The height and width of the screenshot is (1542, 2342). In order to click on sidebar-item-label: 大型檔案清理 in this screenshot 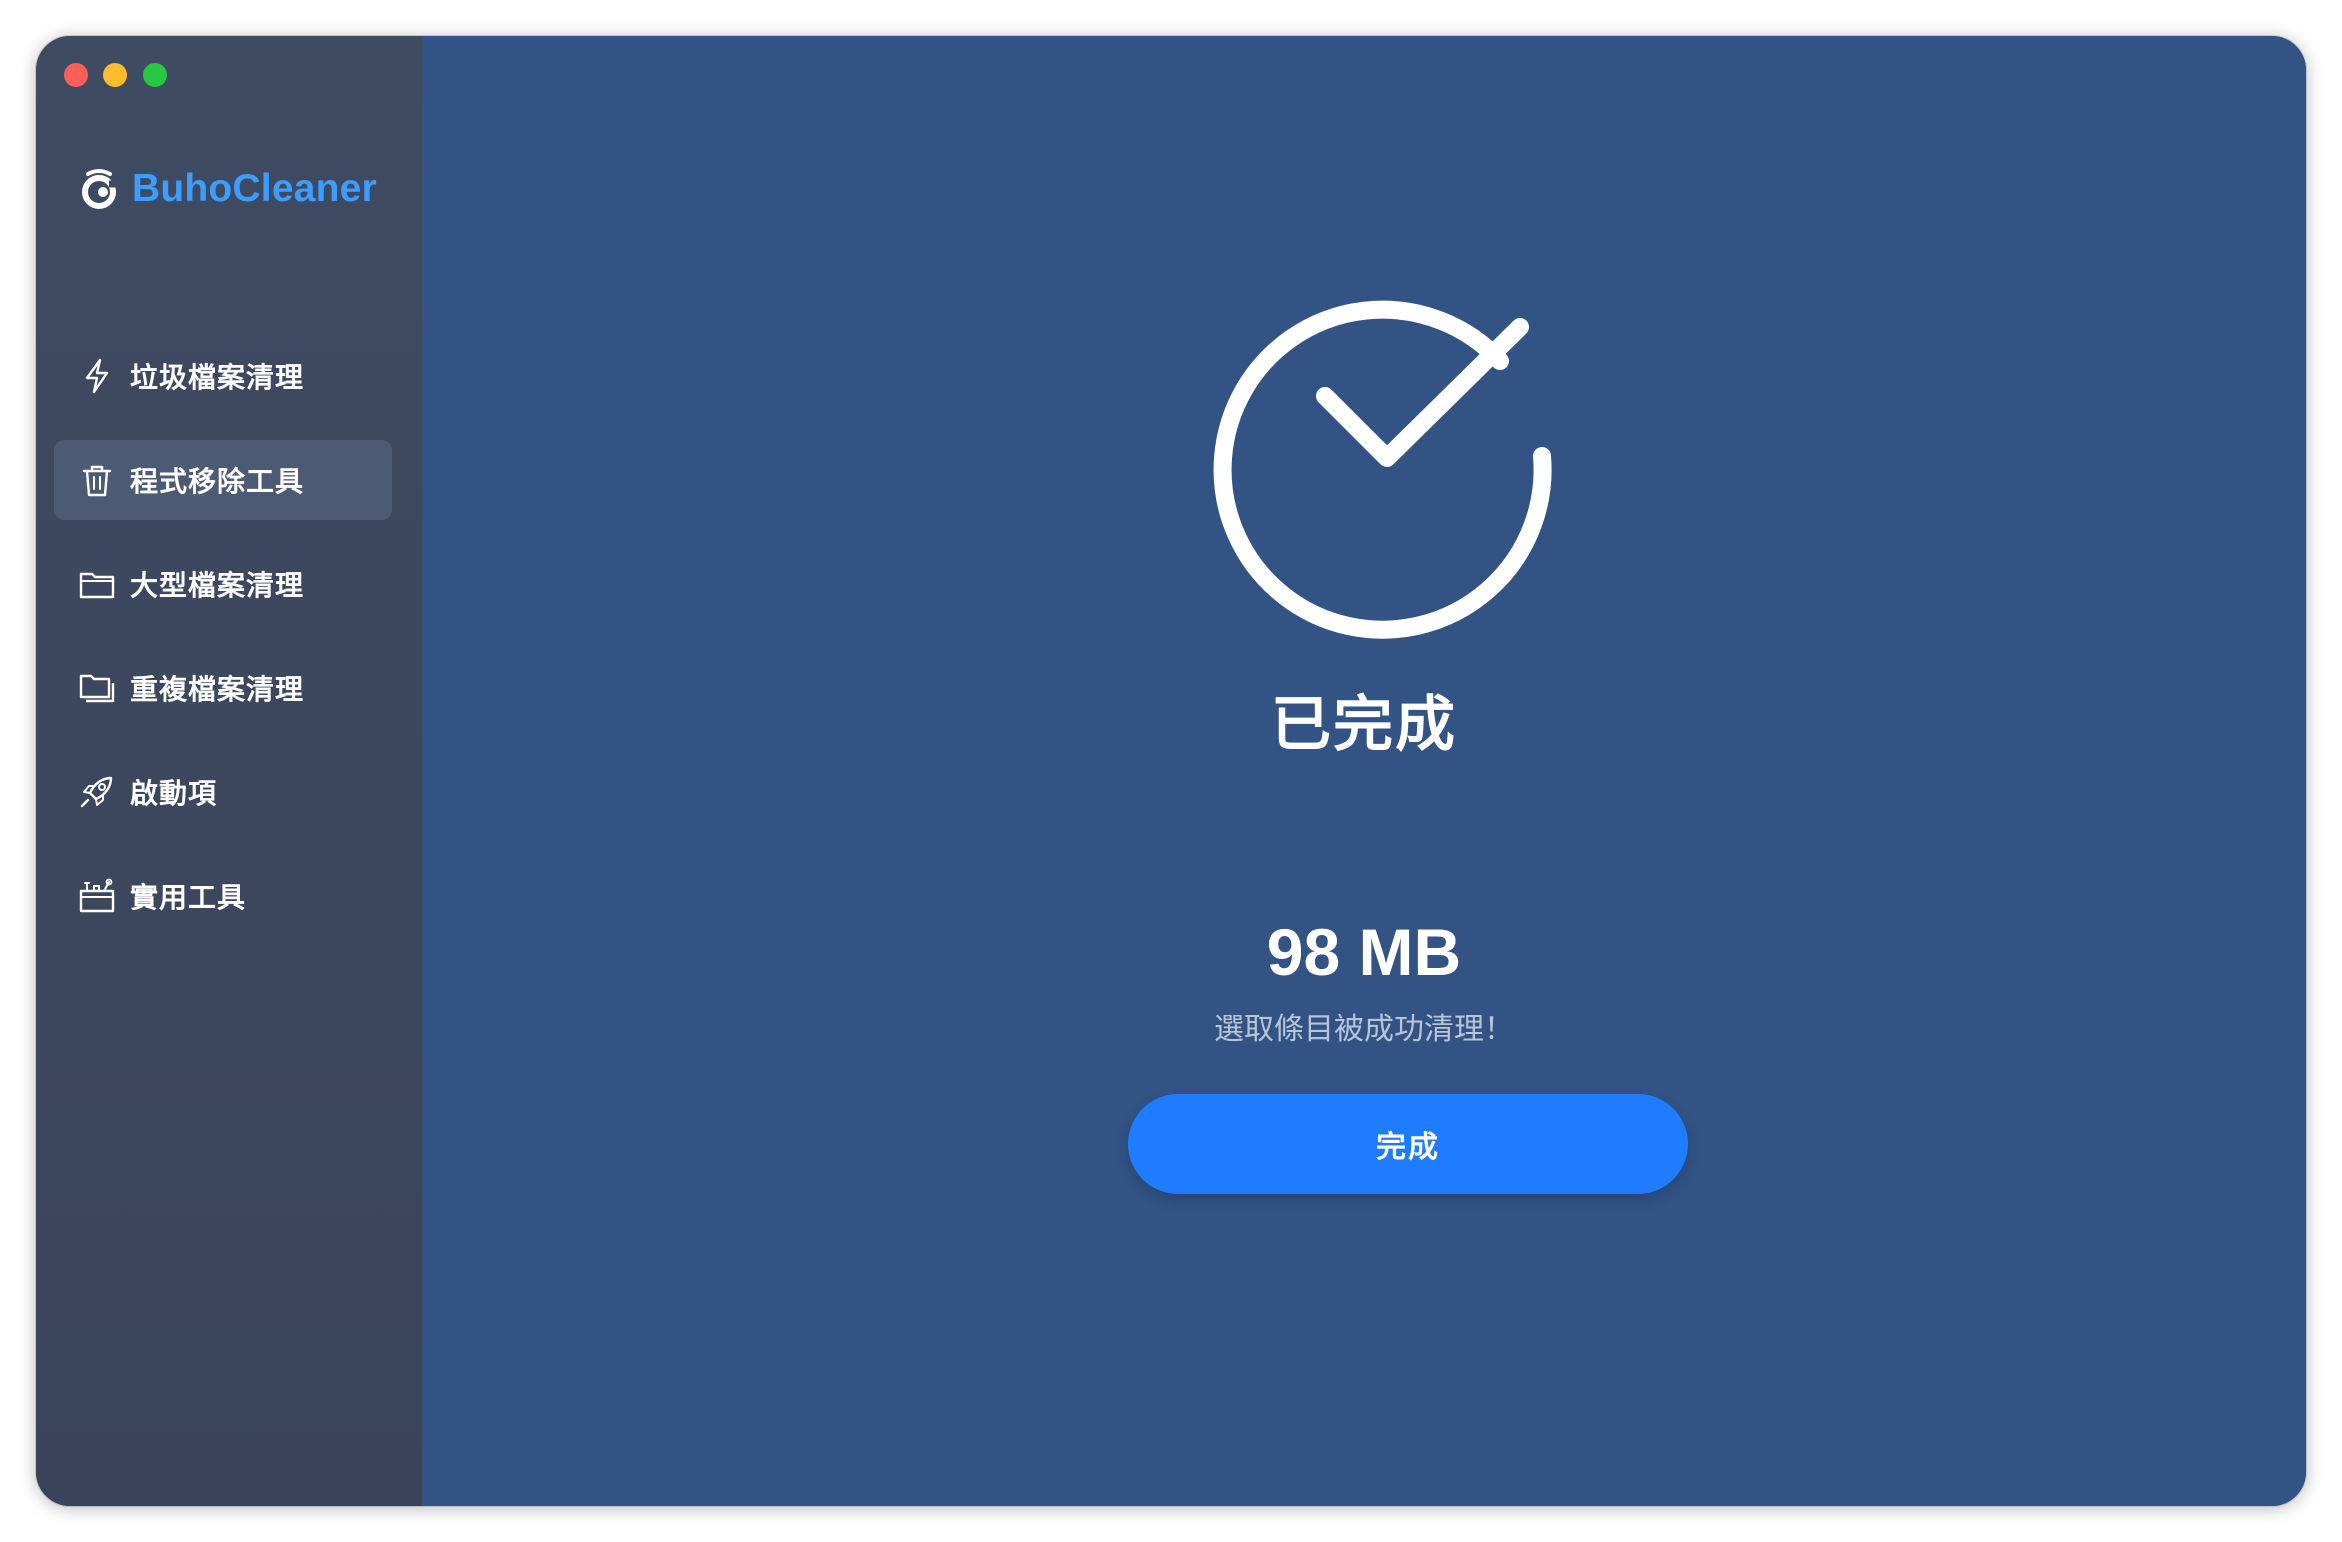, I will do `click(217, 585)`.